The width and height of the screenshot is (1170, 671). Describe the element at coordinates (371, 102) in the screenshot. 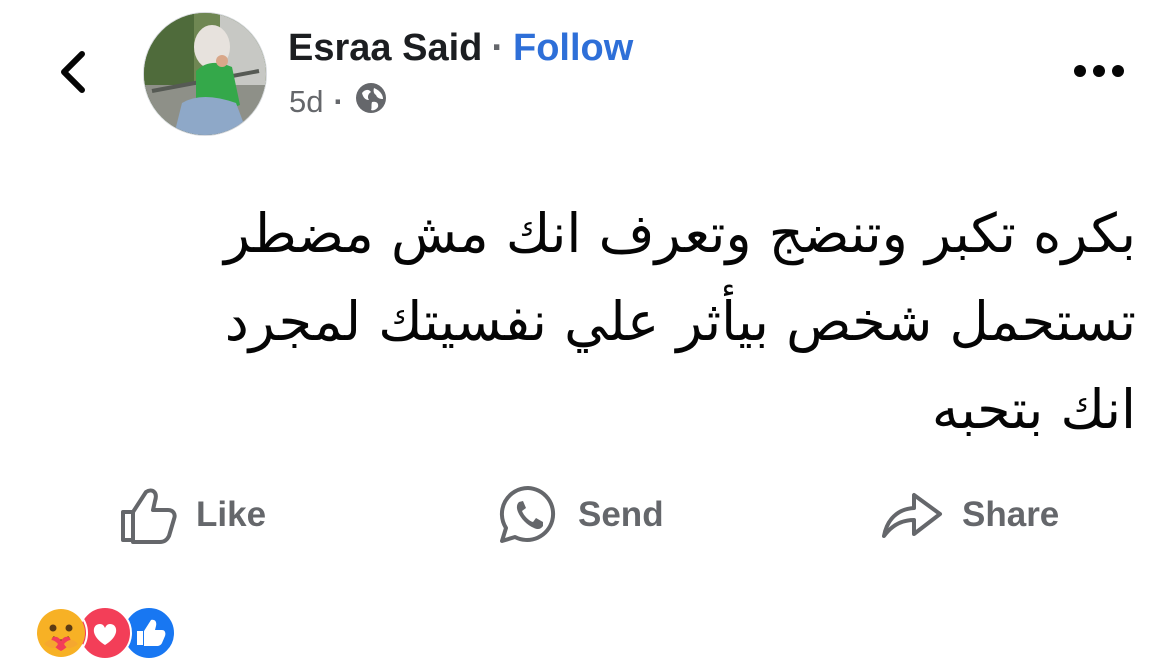

I see `globe-icon` at that location.